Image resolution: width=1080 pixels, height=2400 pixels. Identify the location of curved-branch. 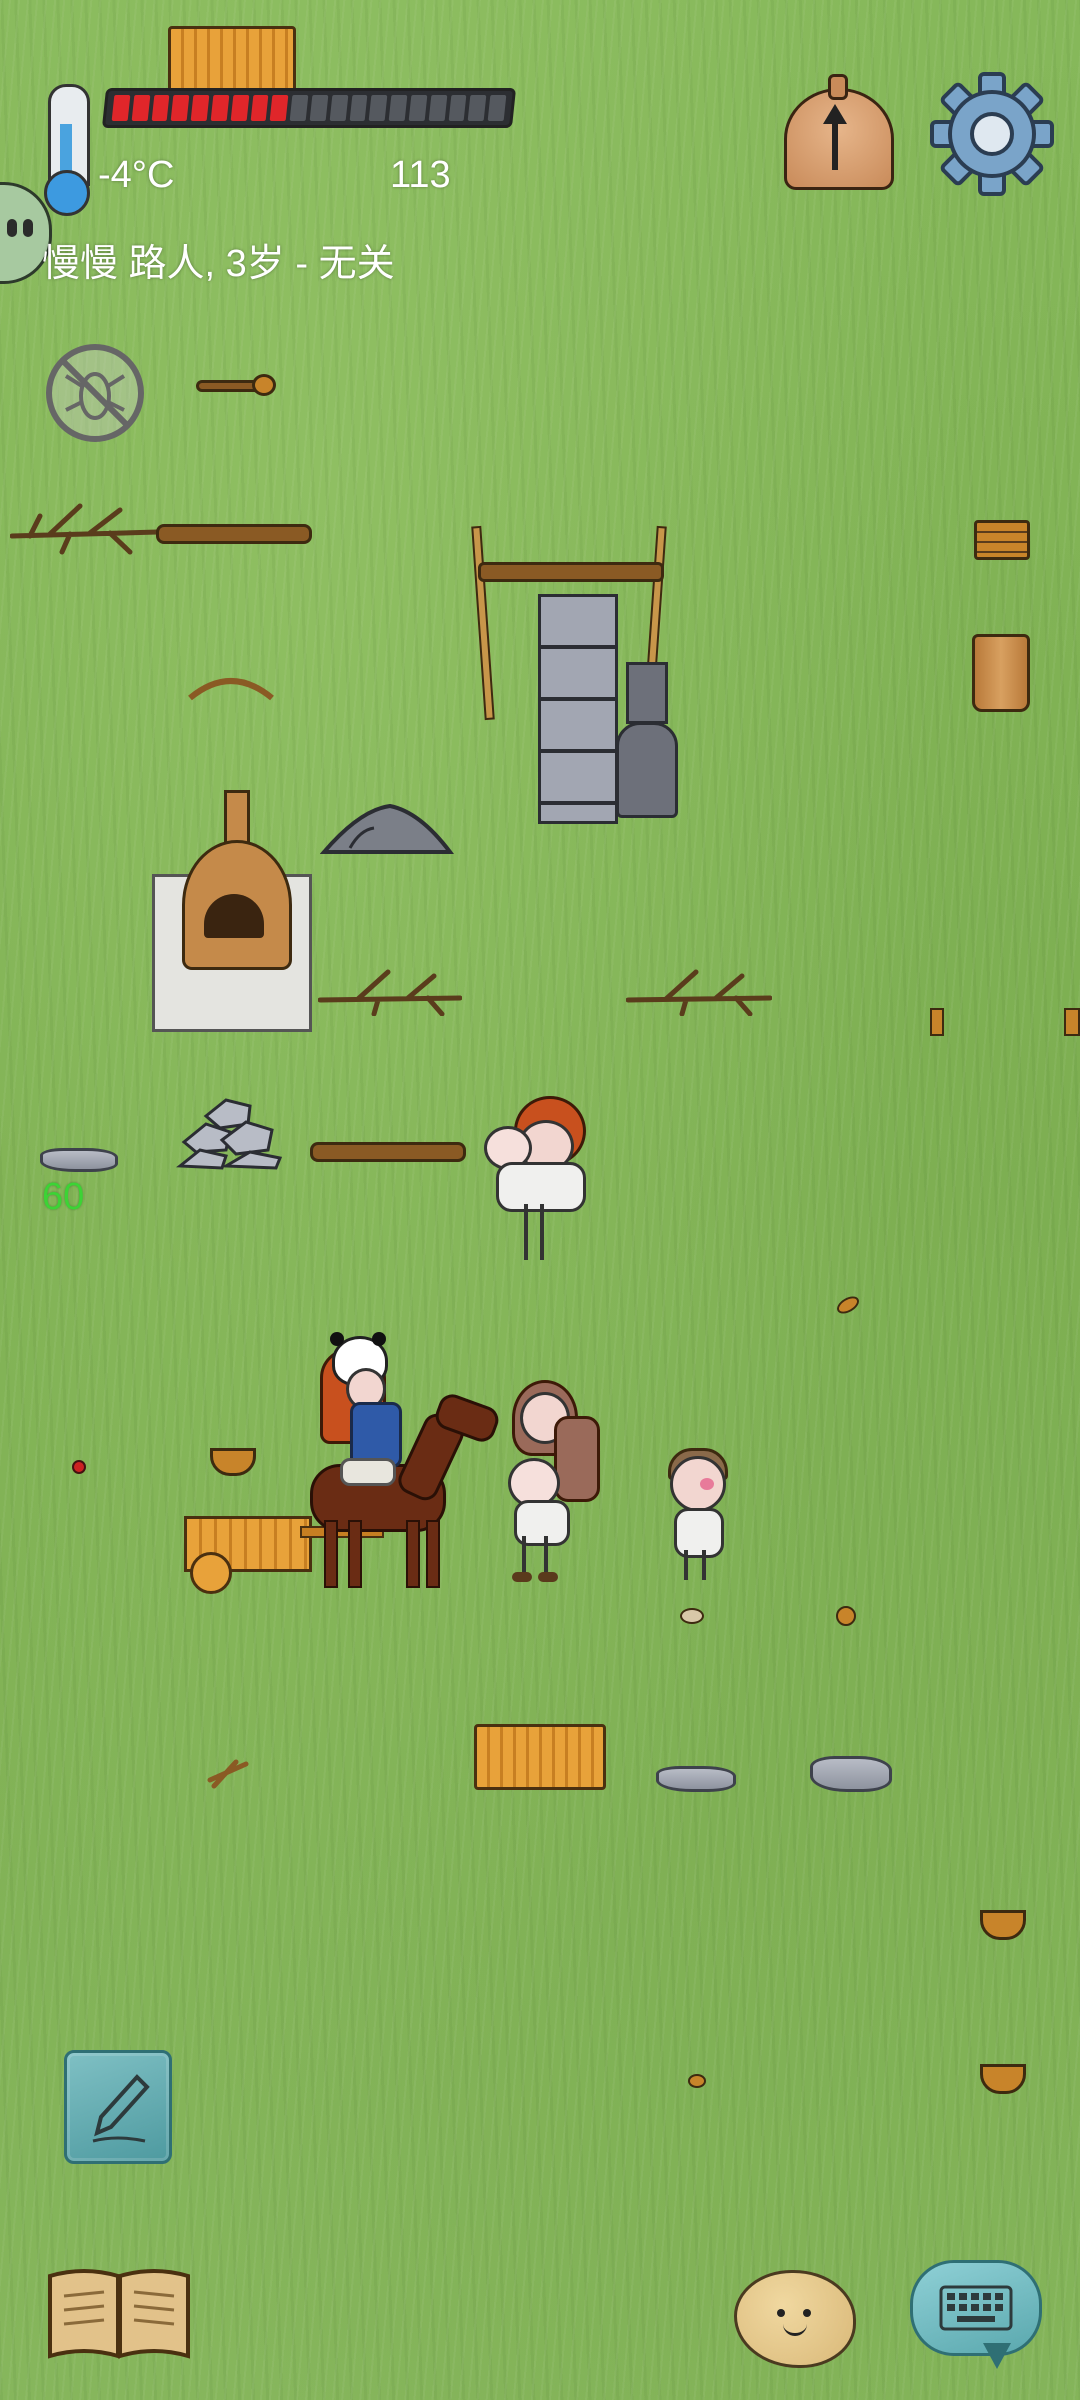
(231, 686).